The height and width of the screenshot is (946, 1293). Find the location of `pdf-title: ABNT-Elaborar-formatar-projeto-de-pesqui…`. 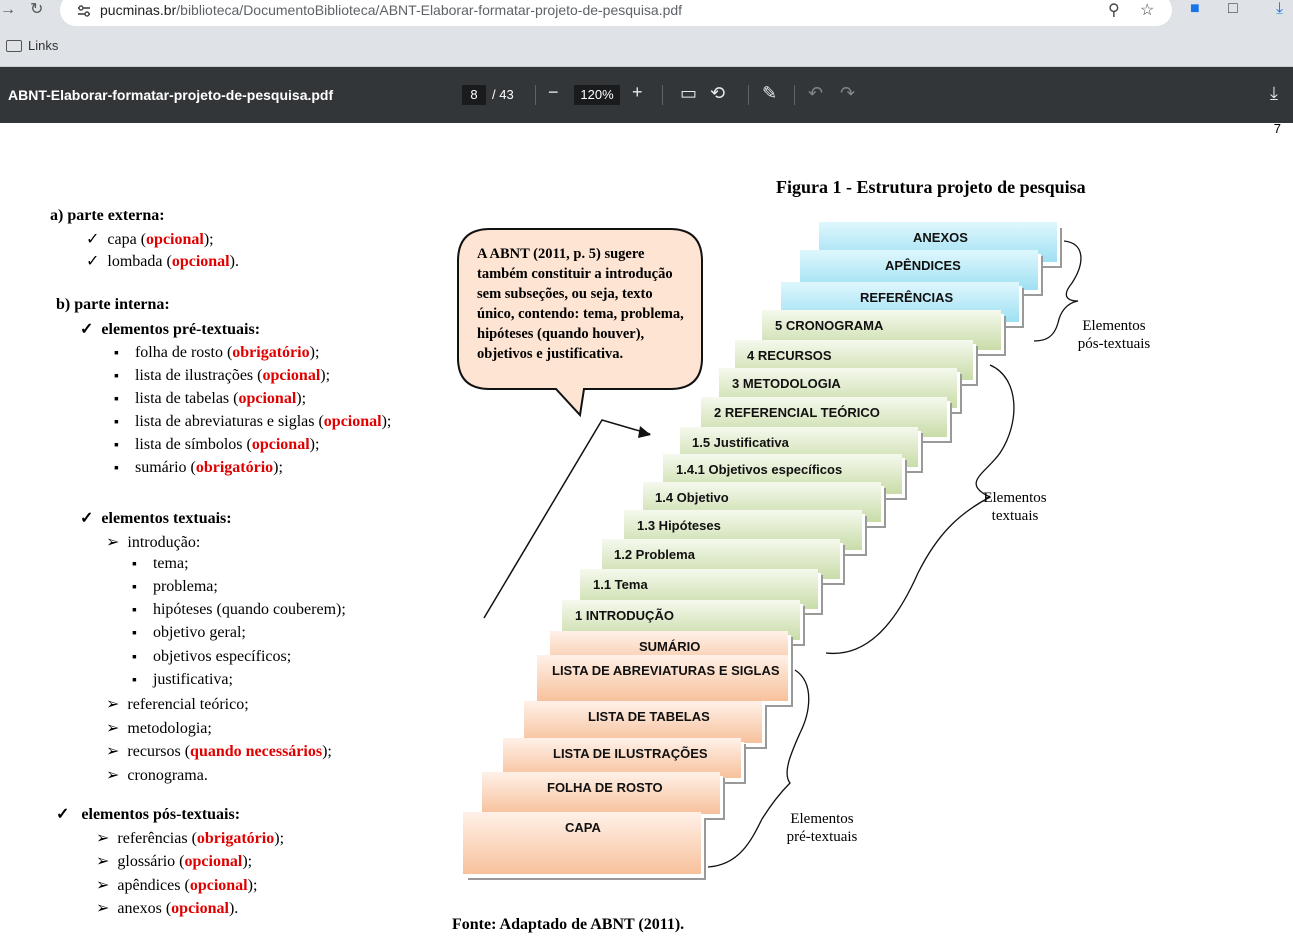

pdf-title: ABNT-Elaborar-formatar-projeto-de-pesqui… is located at coordinates (171, 95).